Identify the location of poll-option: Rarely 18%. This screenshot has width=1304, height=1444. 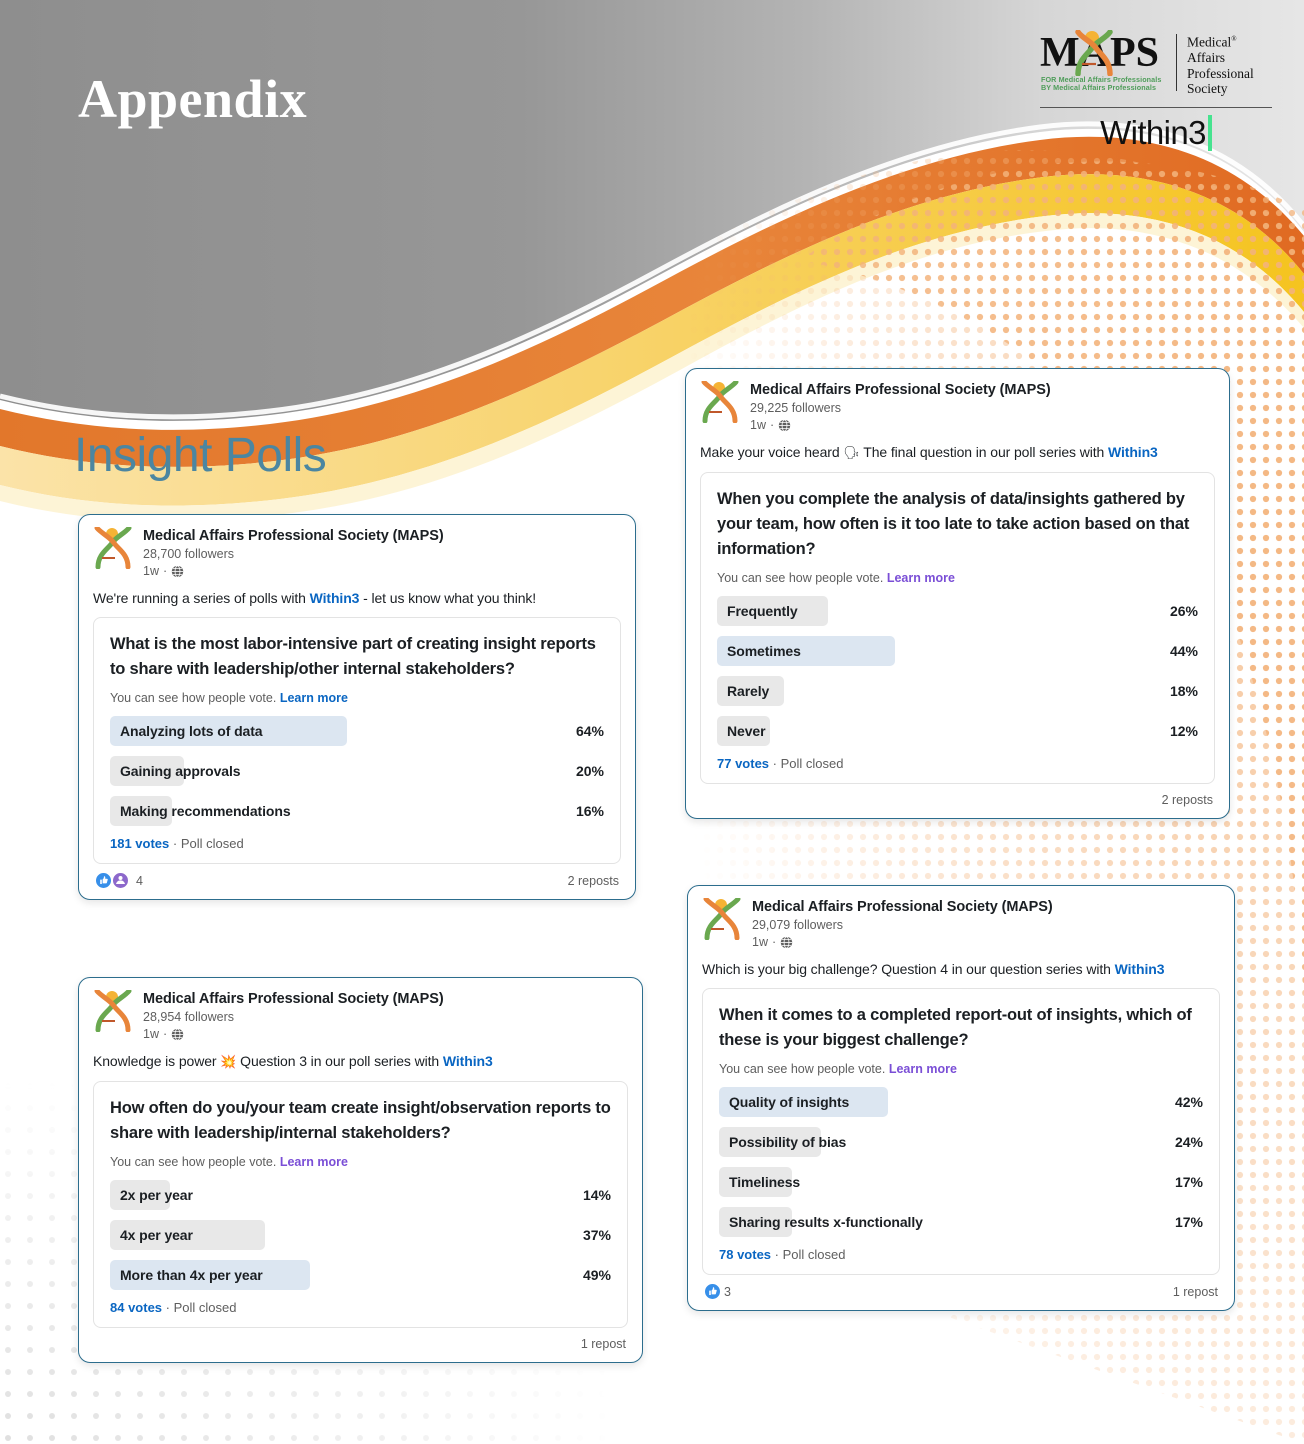
(957, 691).